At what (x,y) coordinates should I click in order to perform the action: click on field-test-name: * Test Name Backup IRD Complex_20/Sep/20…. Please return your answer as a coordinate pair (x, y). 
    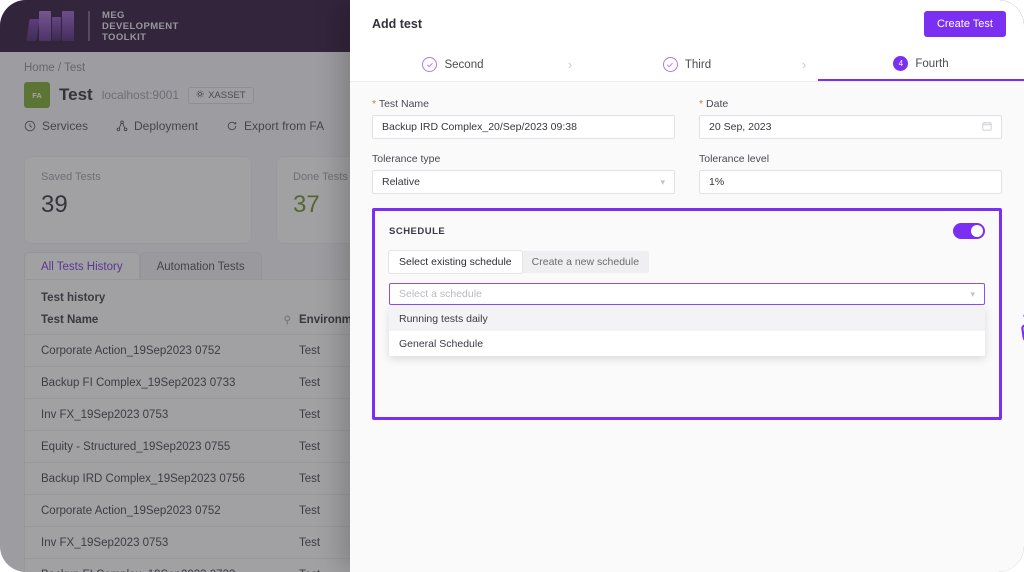
    Looking at the image, I should click on (523, 118).